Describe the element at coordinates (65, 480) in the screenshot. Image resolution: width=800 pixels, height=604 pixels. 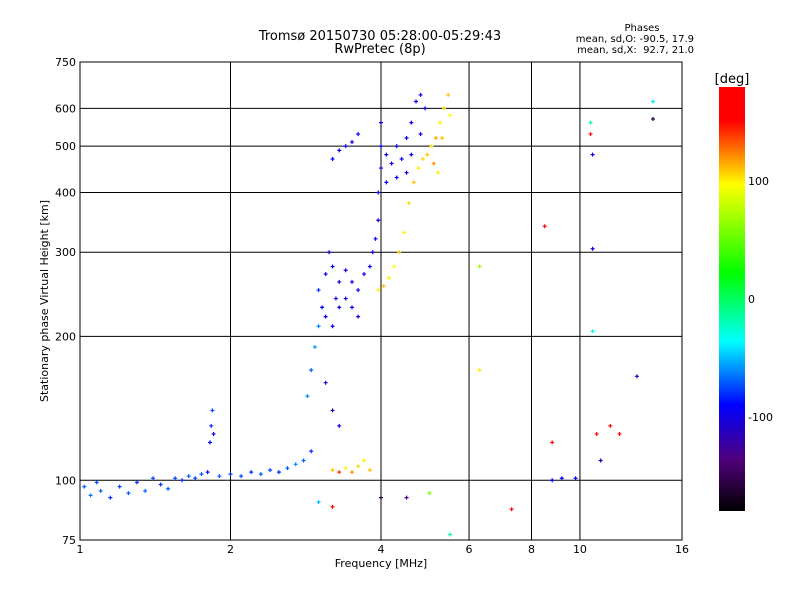
I see `y-tick-label: 100` at that location.